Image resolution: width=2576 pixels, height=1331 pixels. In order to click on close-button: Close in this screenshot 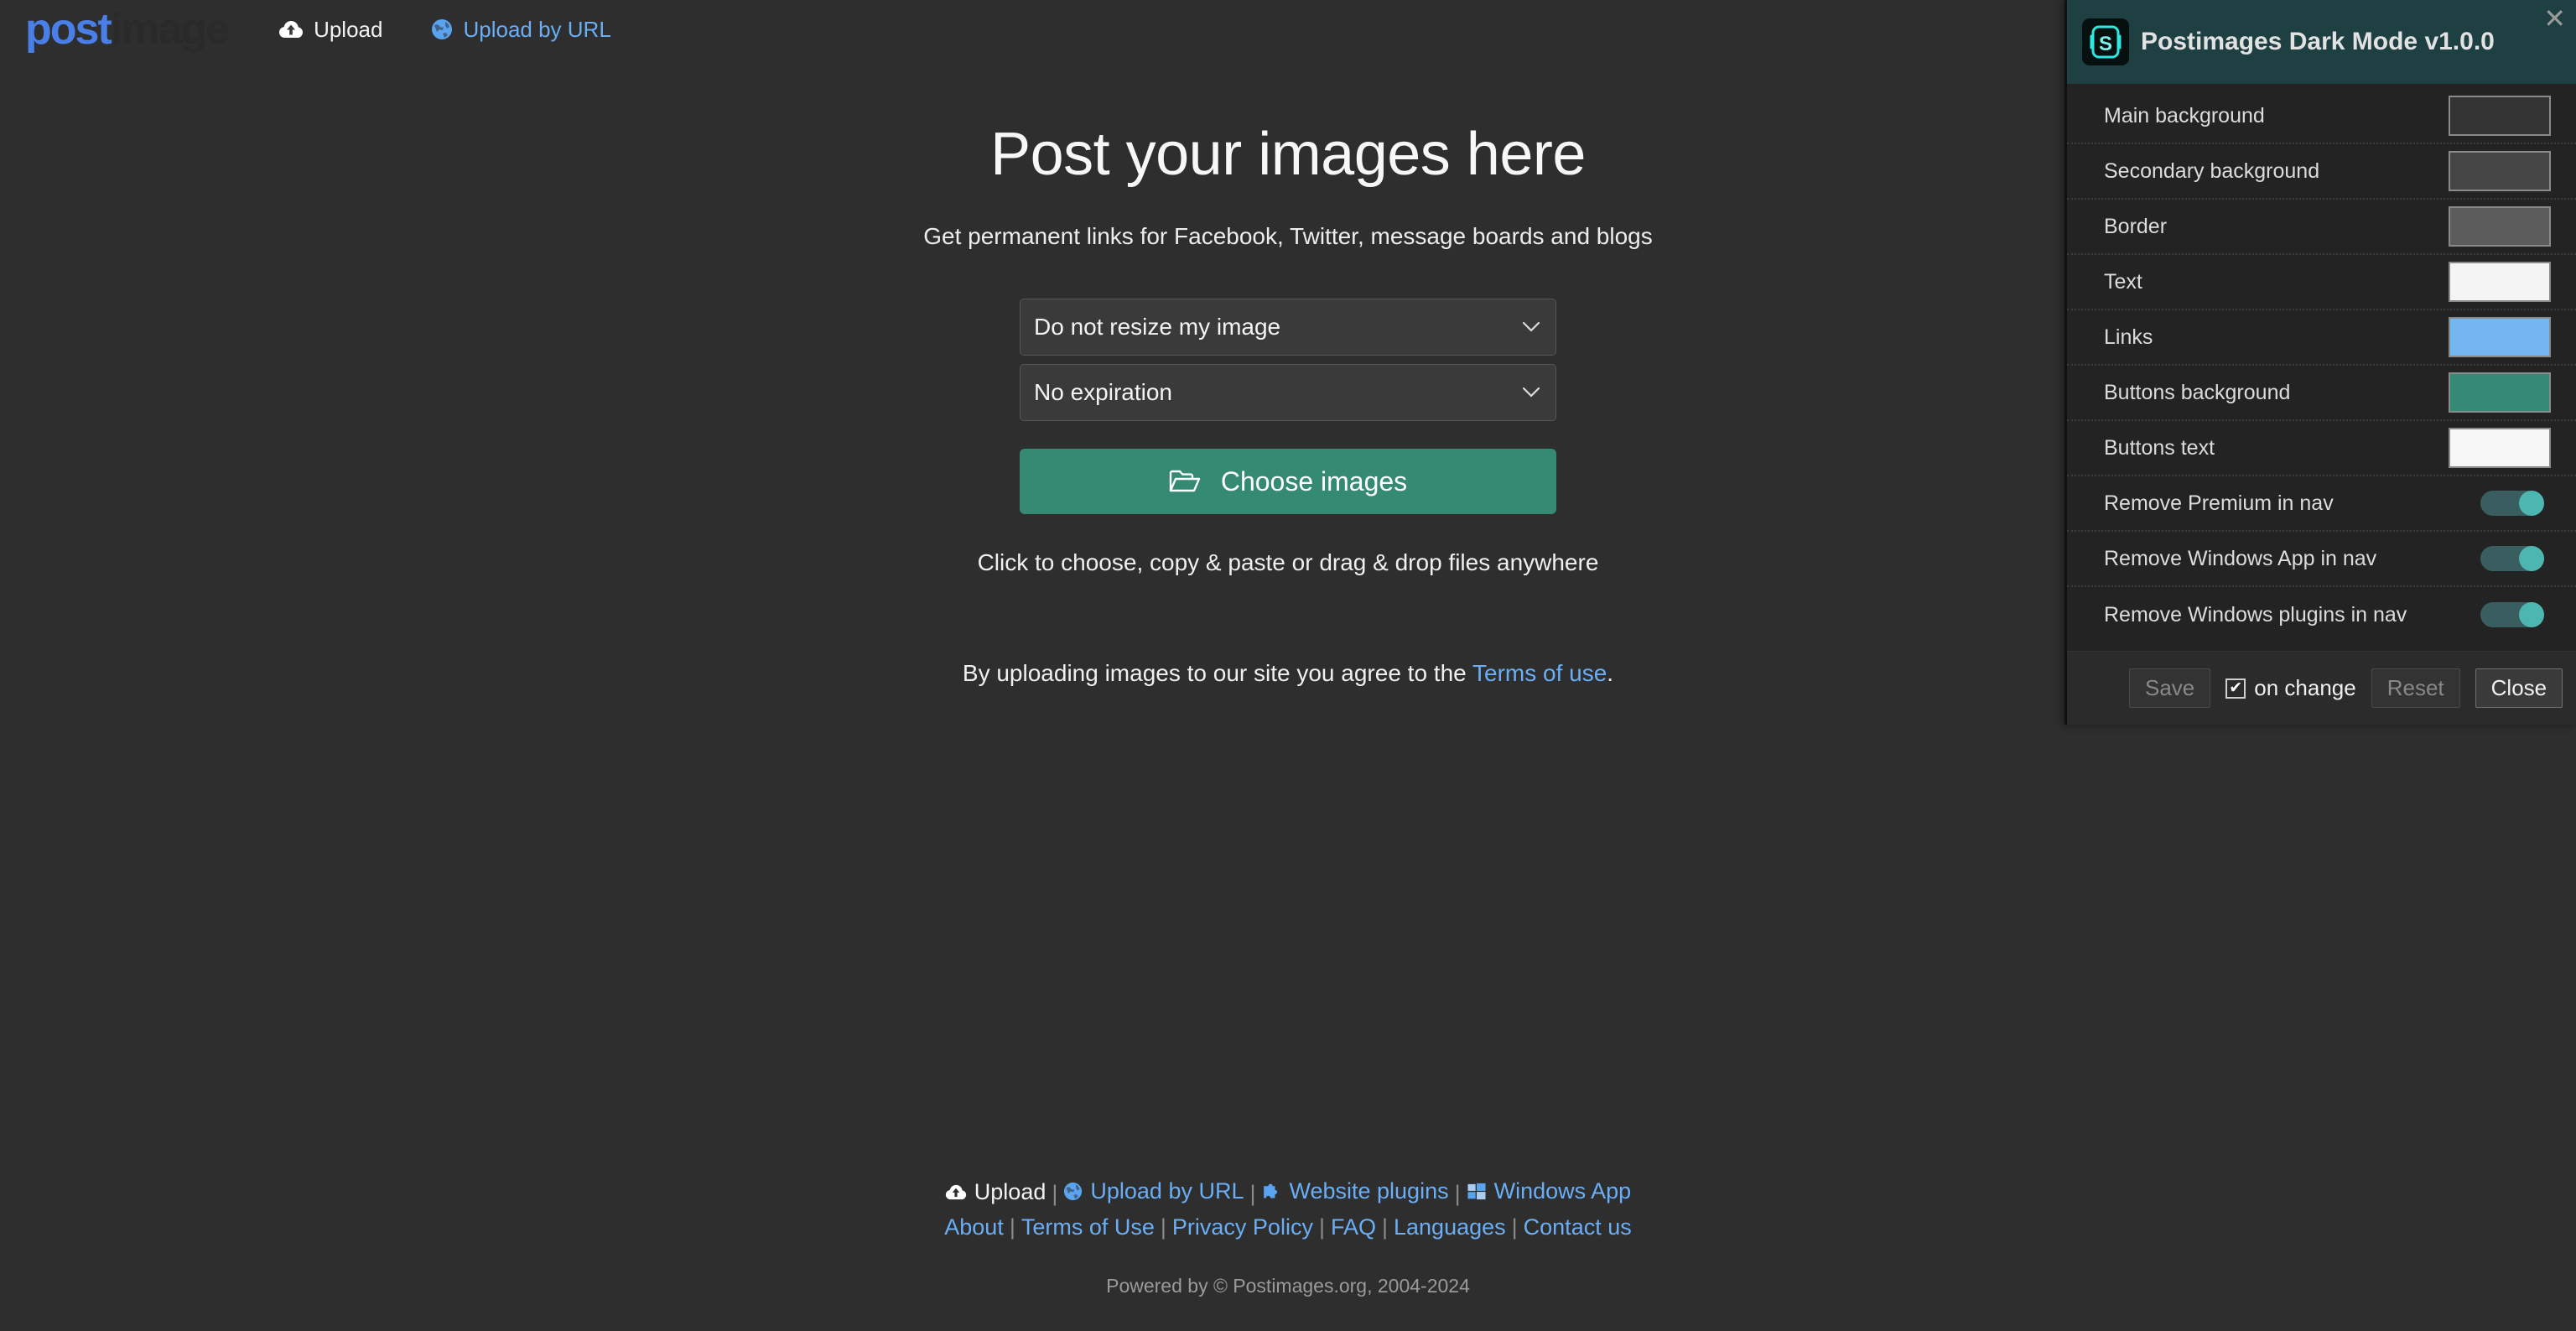, I will do `click(2519, 688)`.